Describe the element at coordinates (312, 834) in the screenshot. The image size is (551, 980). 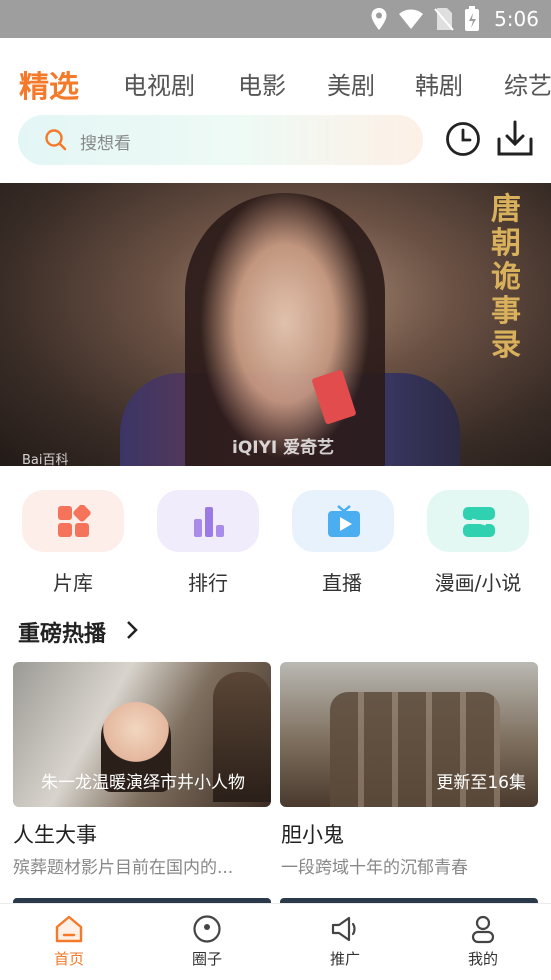
I see `card-2-title: 胆小鬼` at that location.